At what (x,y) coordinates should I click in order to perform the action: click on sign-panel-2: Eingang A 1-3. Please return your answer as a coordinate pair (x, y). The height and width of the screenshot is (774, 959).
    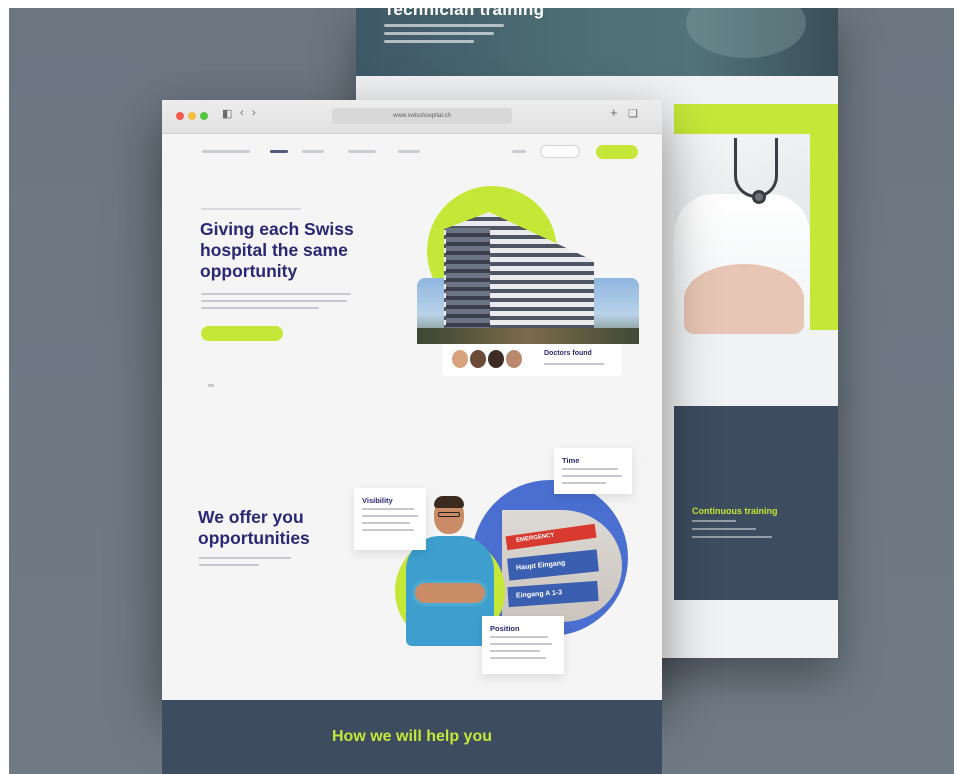
    Looking at the image, I should click on (553, 594).